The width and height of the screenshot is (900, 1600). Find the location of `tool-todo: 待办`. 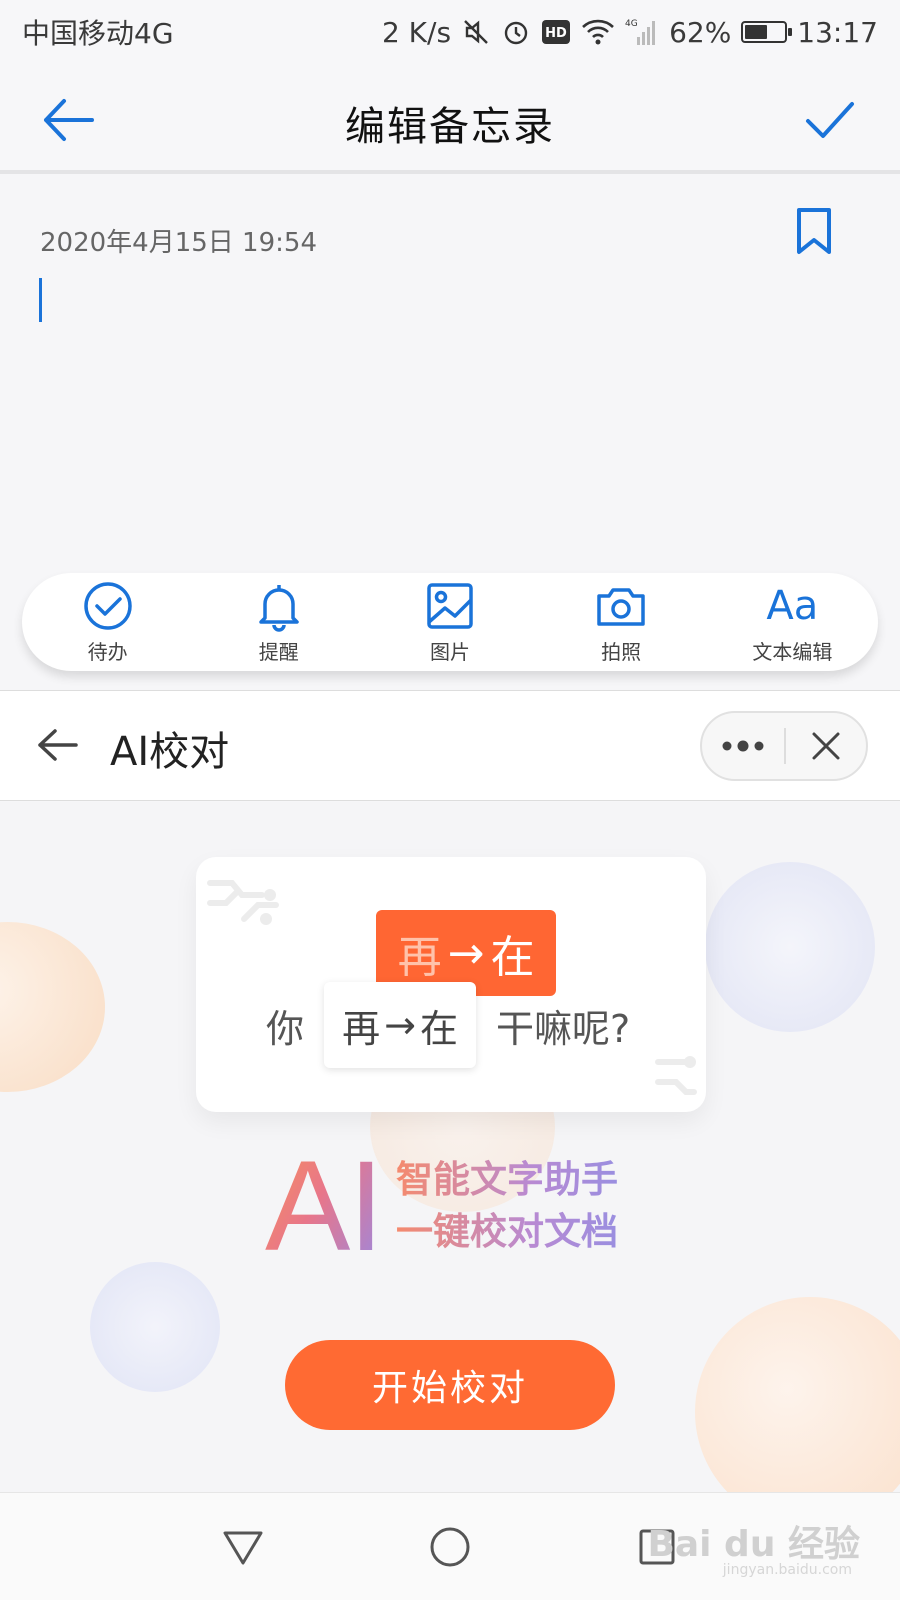

tool-todo: 待办 is located at coordinates (108, 622).